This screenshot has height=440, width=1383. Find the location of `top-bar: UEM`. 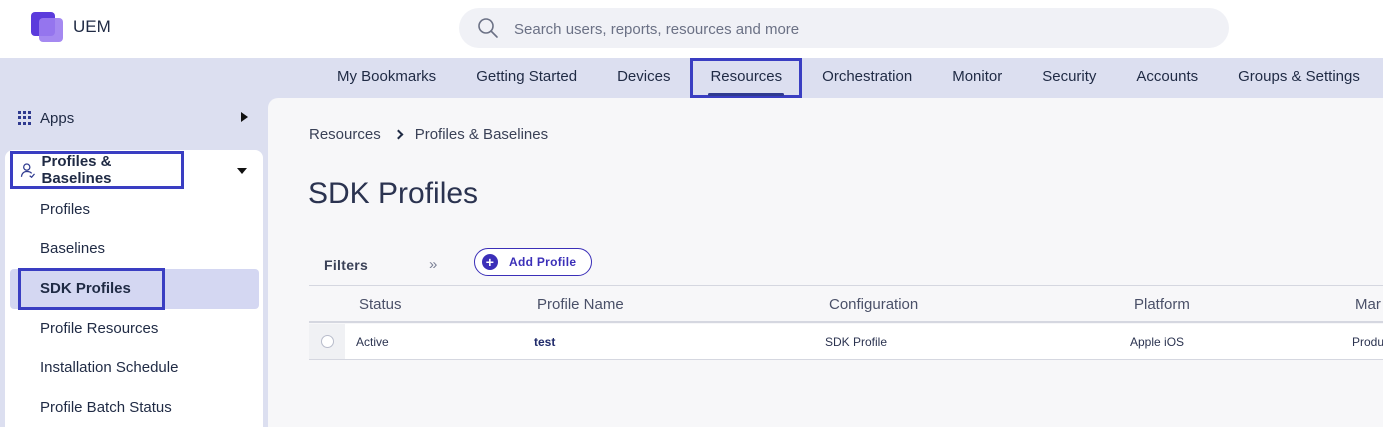

top-bar: UEM is located at coordinates (691, 29).